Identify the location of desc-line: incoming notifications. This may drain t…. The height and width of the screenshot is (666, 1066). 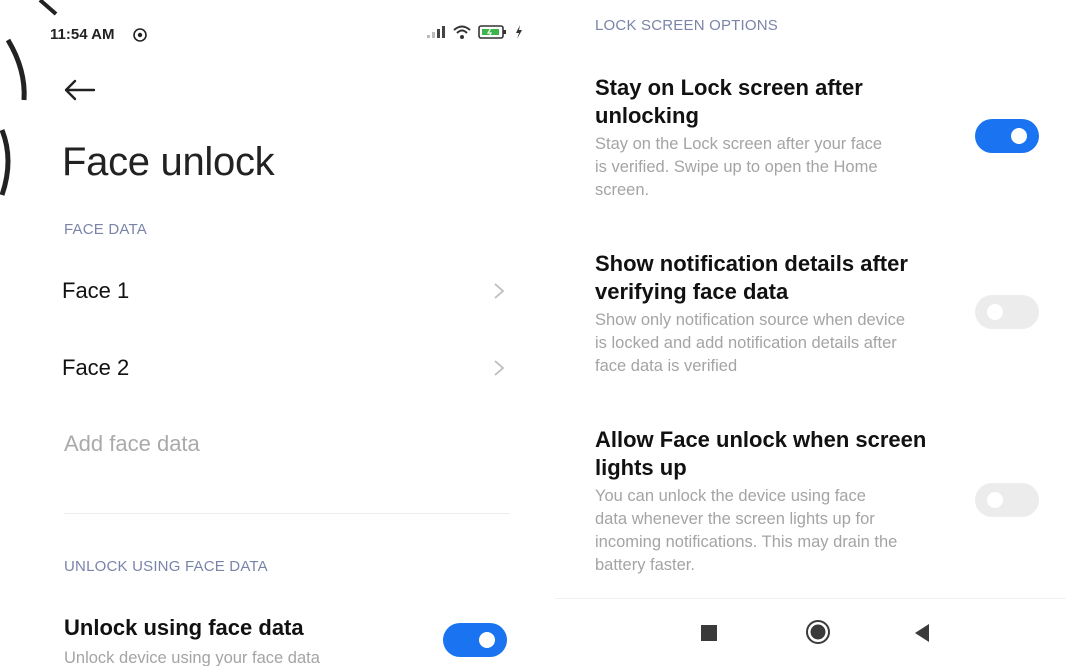
(746, 542).